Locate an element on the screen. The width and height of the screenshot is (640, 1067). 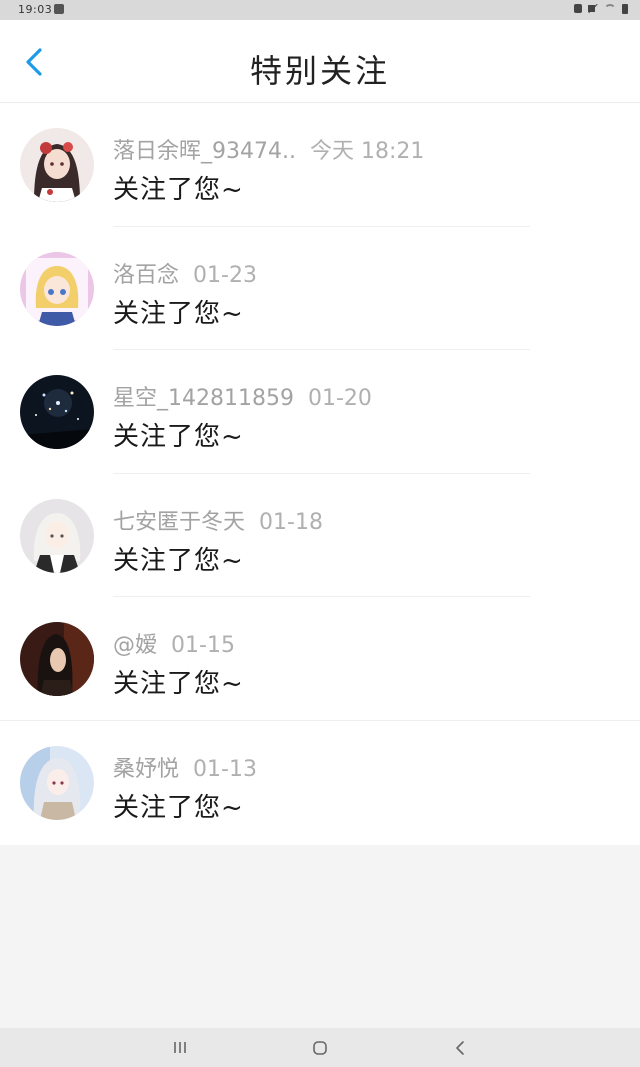
list-item: 星空_142811859 01-20 关注了您~ is located at coordinates (320, 412).